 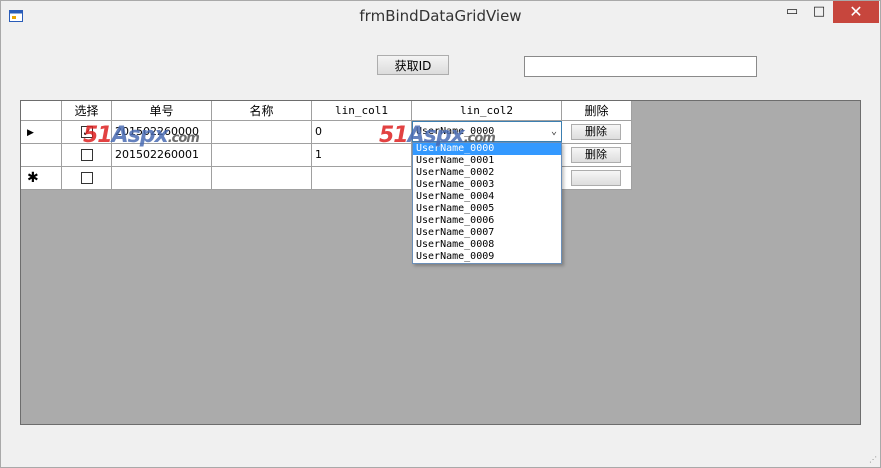 What do you see at coordinates (41, 155) in the screenshot?
I see `row-header` at bounding box center [41, 155].